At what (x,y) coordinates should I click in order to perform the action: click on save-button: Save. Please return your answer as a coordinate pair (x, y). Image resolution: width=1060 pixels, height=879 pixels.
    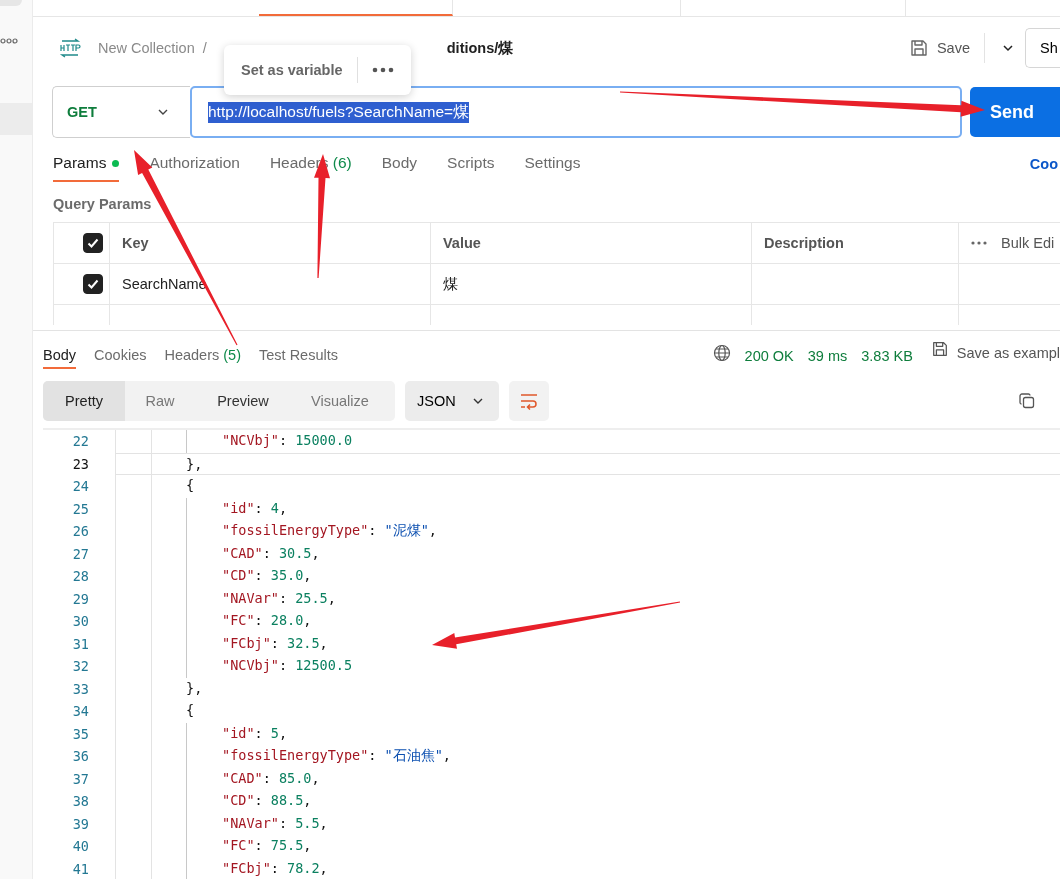
    Looking at the image, I should click on (939, 48).